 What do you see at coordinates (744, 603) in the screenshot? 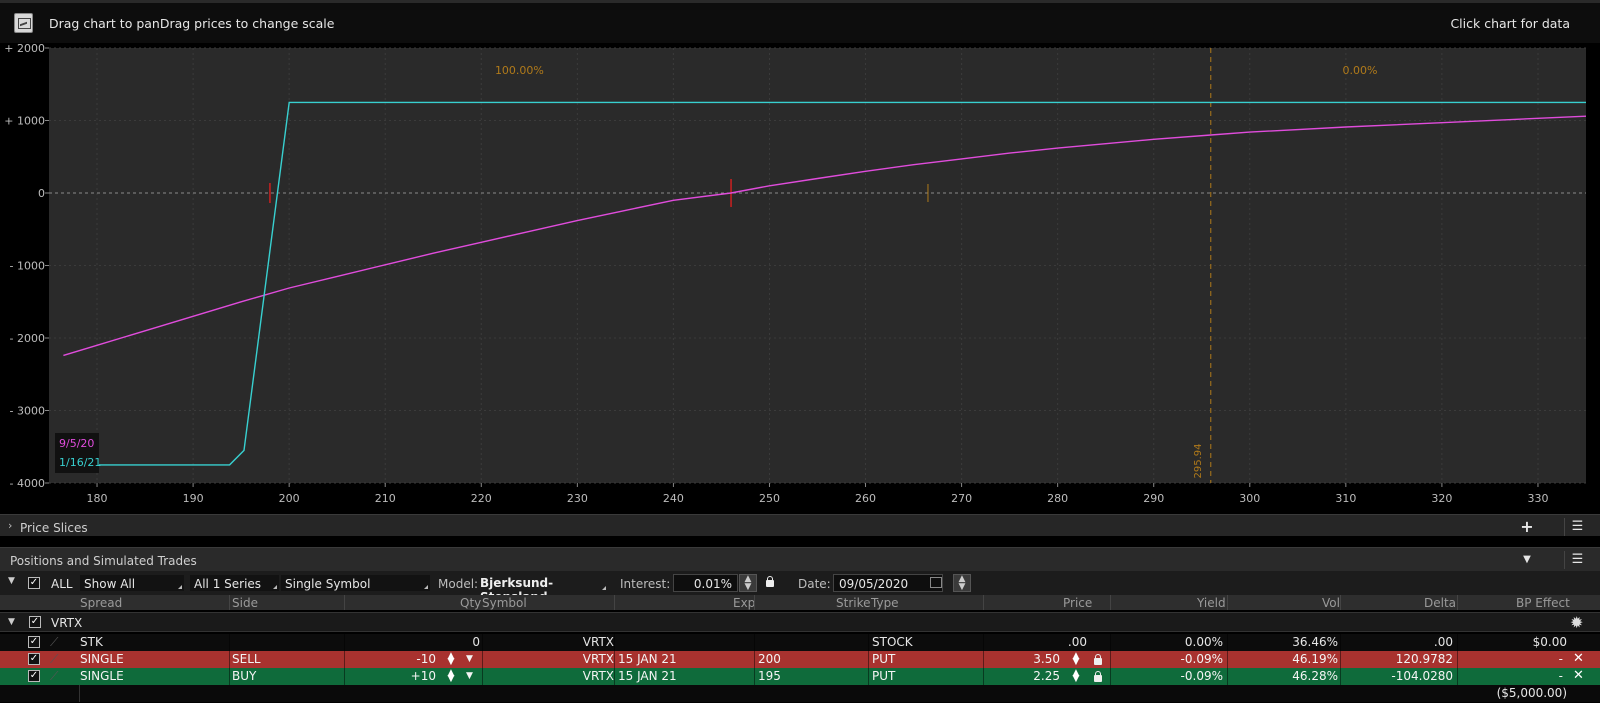
I see `col-exp: Exp` at bounding box center [744, 603].